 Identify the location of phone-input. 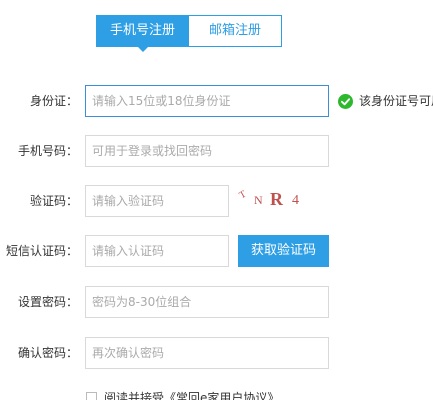
(207, 151).